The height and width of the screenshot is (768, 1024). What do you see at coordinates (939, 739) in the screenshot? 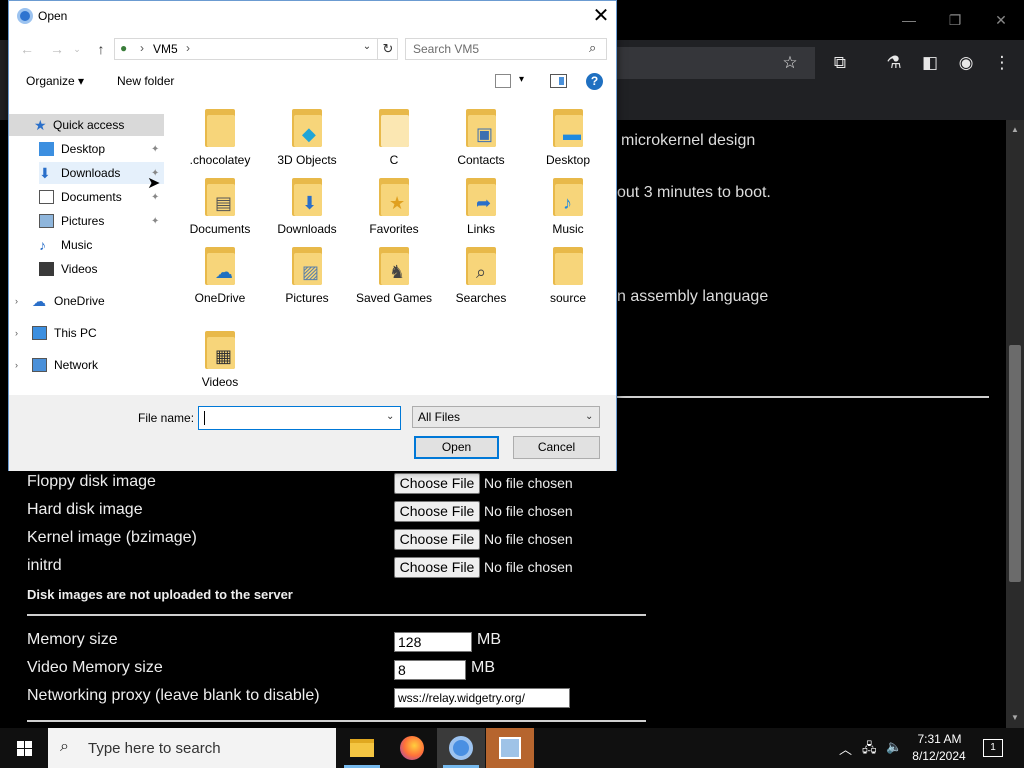
I see `clock-time: 7:31 AM` at bounding box center [939, 739].